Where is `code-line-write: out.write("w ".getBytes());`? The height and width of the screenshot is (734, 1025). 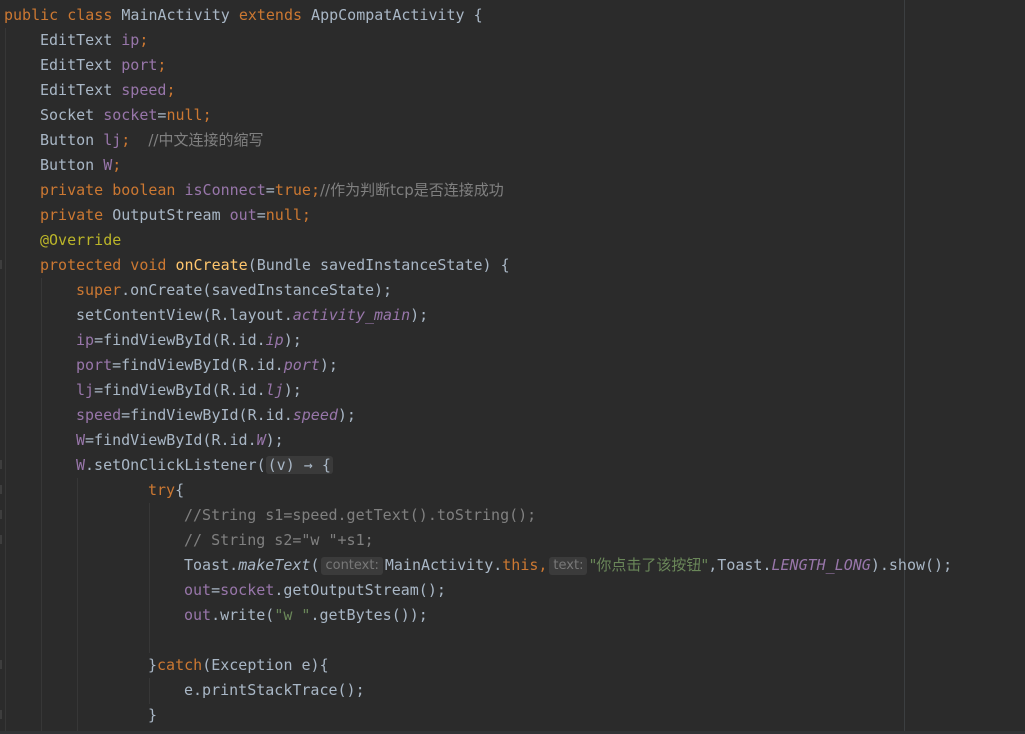
code-line-write: out.write("w ".getBytes()); is located at coordinates (306, 615).